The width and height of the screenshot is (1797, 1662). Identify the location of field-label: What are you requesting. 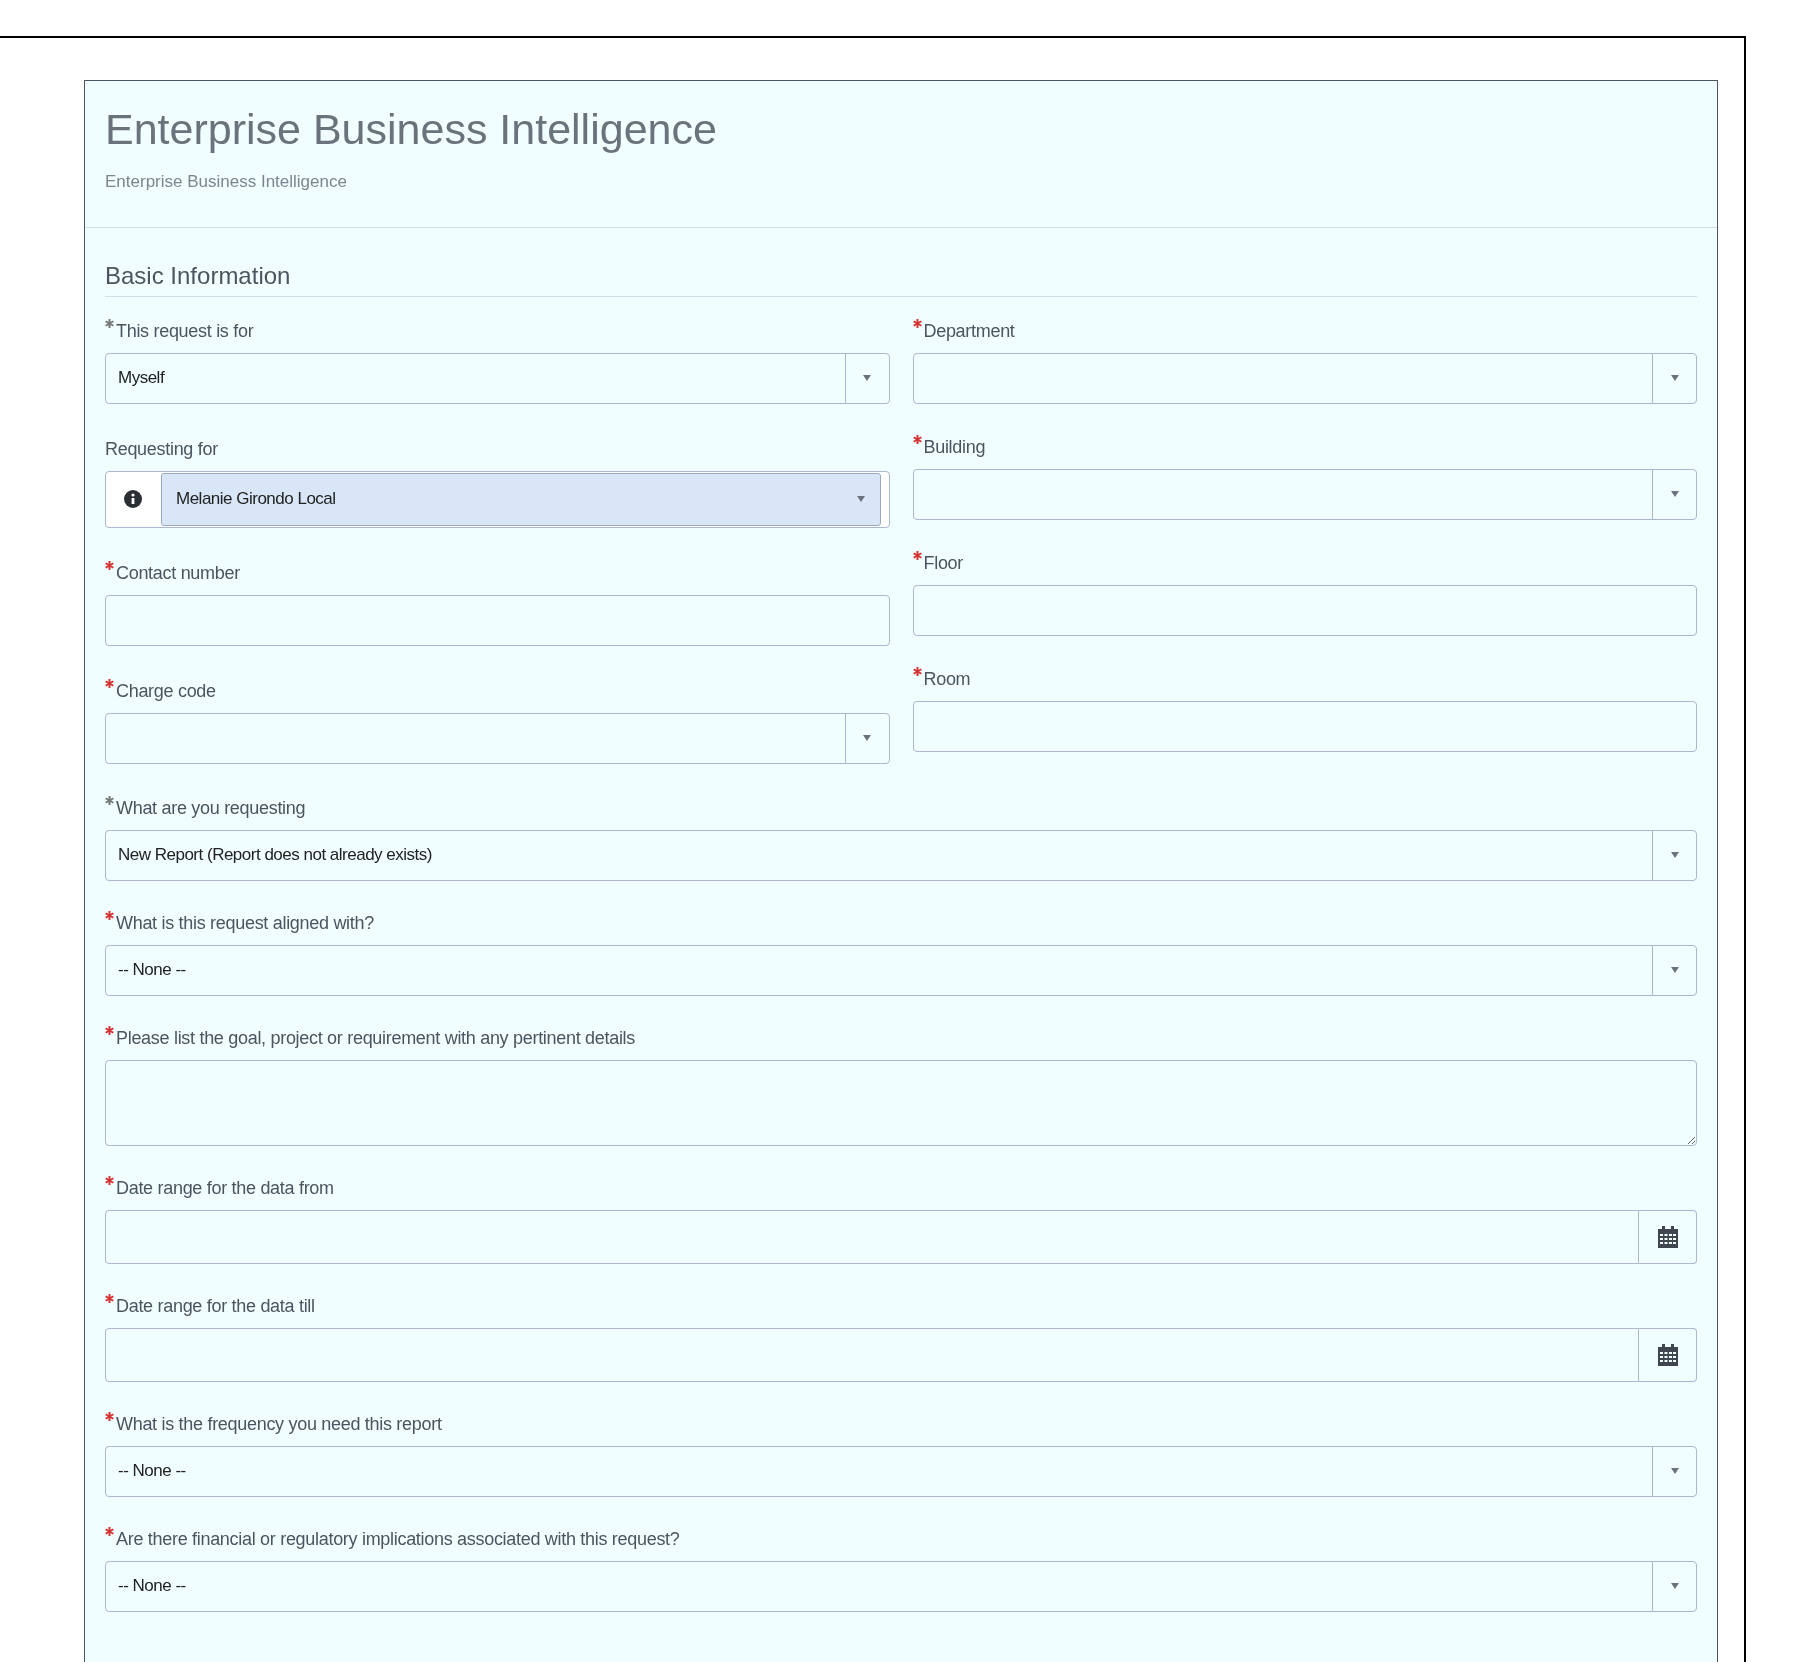
(211, 808).